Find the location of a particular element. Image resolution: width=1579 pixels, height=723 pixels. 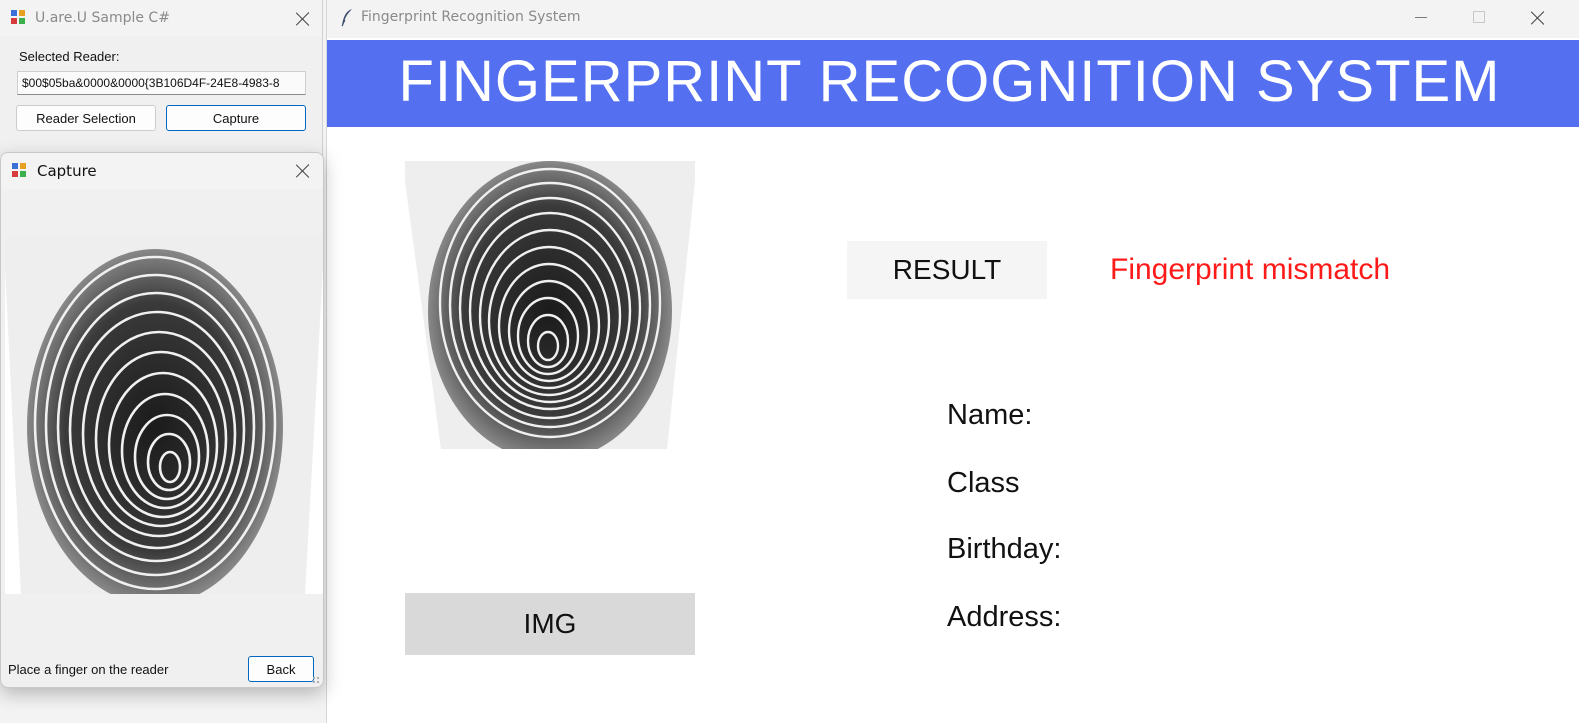

reader-selection-button: Reader Selection is located at coordinates (86, 118).